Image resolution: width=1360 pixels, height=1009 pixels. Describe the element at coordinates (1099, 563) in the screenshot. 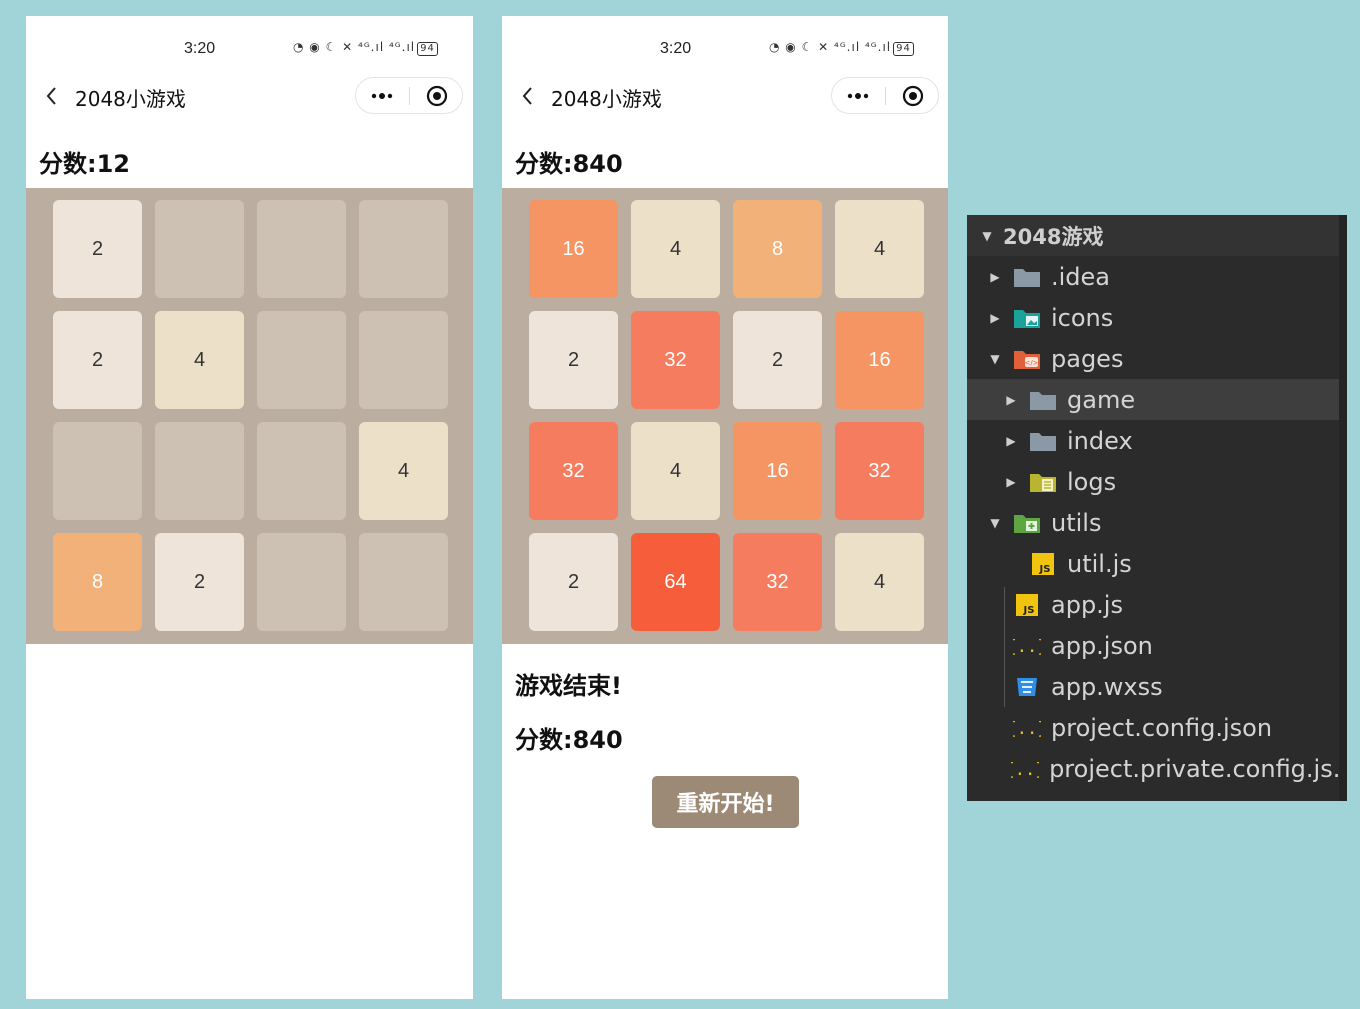

I see `explorer-item-label: util.js` at that location.